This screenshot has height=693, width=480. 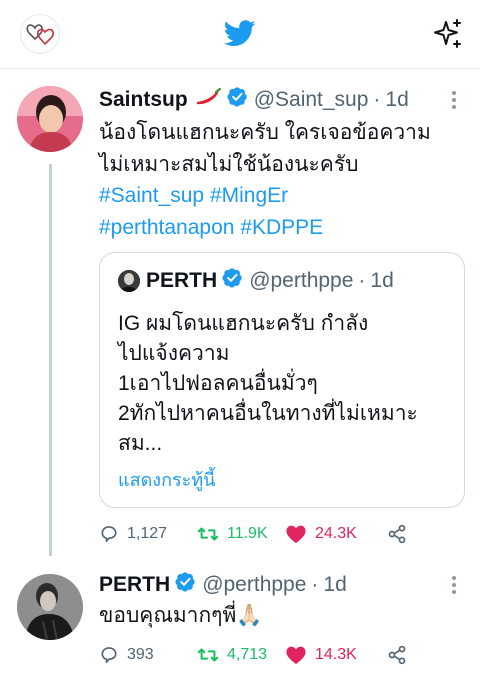 I want to click on tweet-text-line: ไม่เหมาะสมไม่ใช้น้องนะครับ, so click(x=229, y=164).